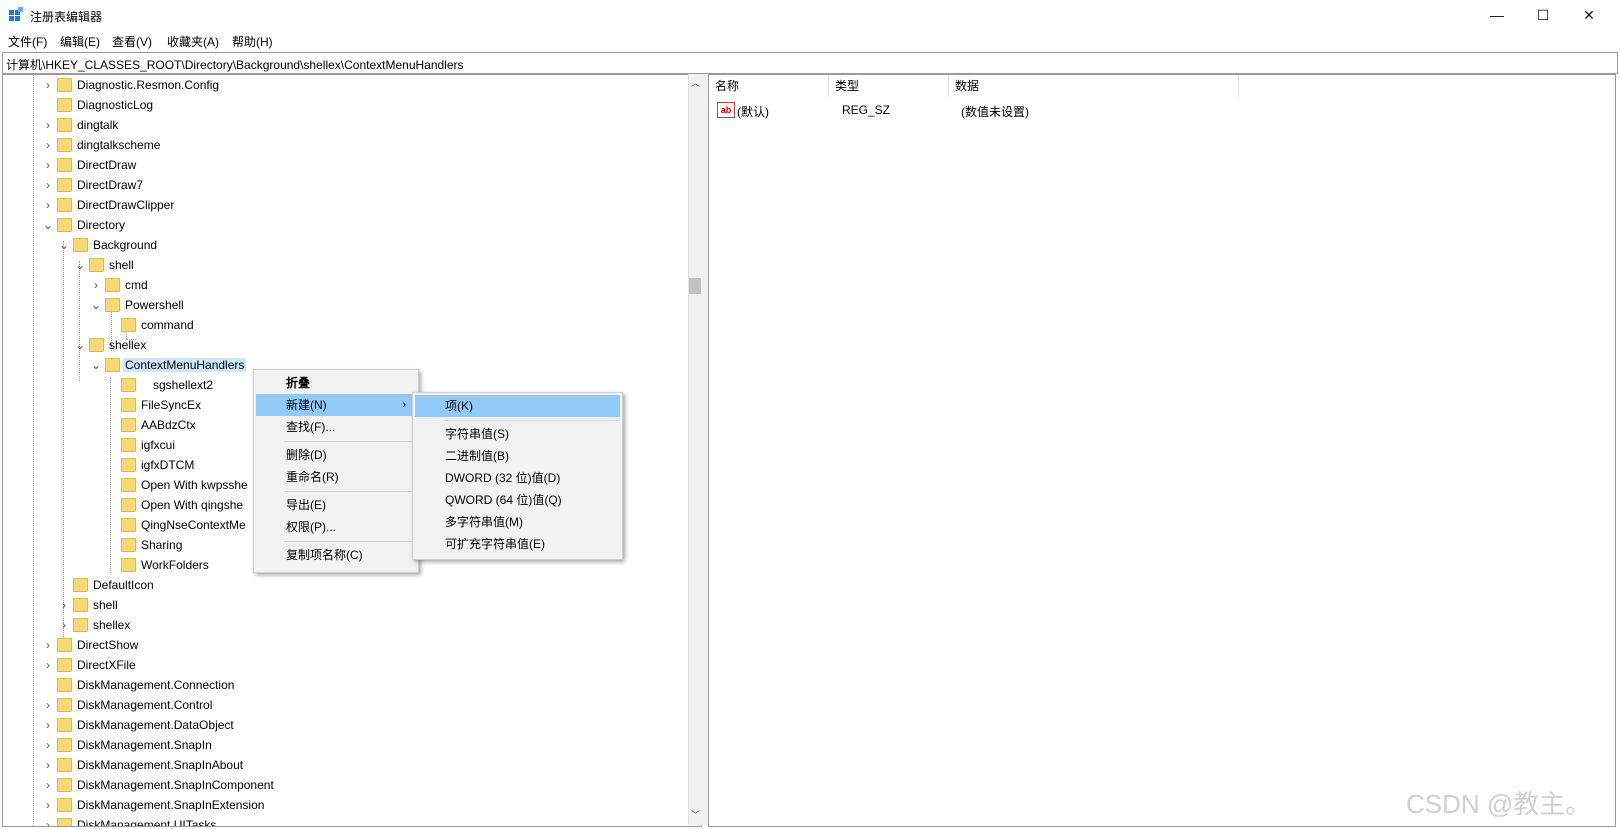 This screenshot has height=829, width=1620. I want to click on tree-node-label: DirectXFile, so click(106, 665).